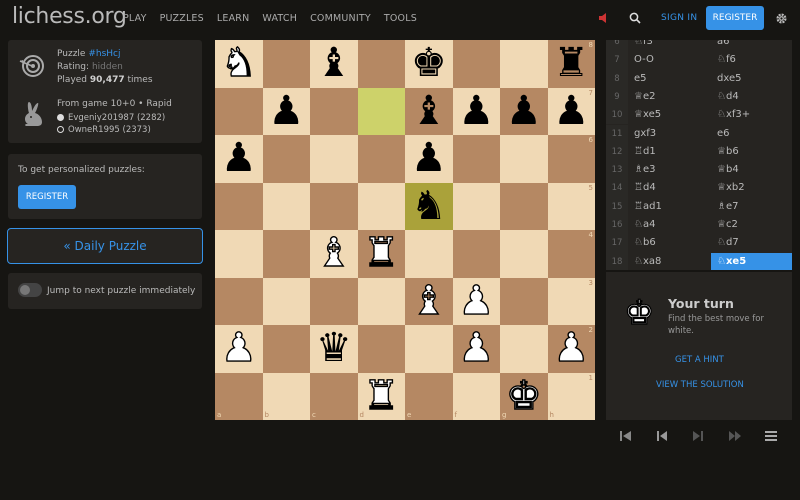  I want to click on square-e5: ♞, so click(429, 206).